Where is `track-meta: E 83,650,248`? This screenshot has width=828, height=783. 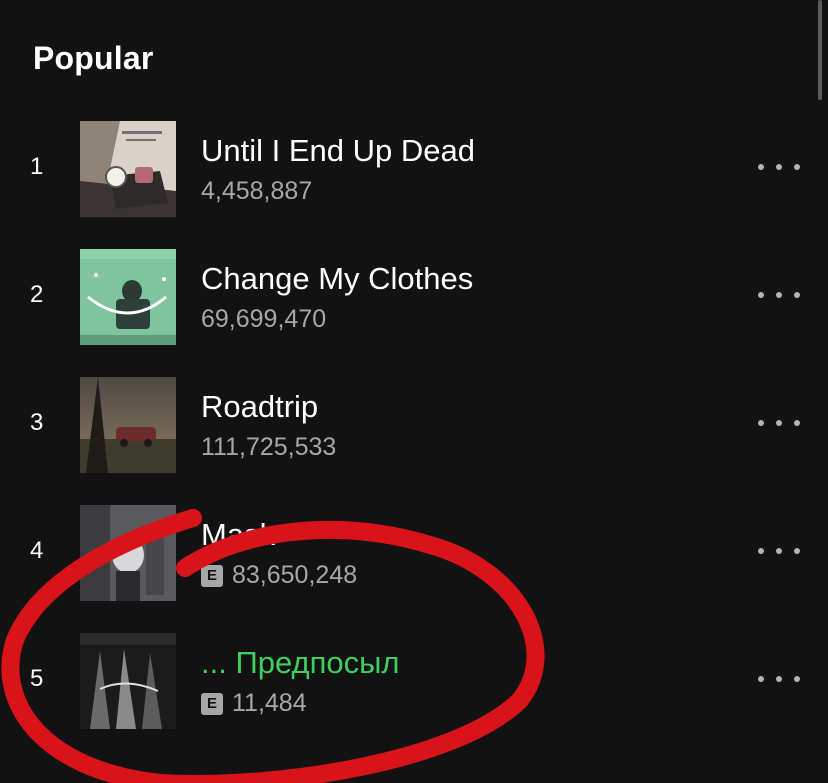 track-meta: E 83,650,248 is located at coordinates (279, 575).